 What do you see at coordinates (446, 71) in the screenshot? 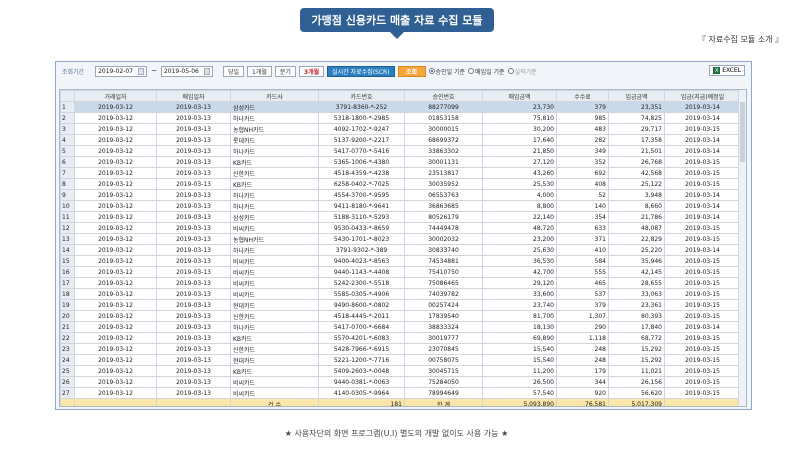
I see `radio-approve-date: 승인일 기준` at bounding box center [446, 71].